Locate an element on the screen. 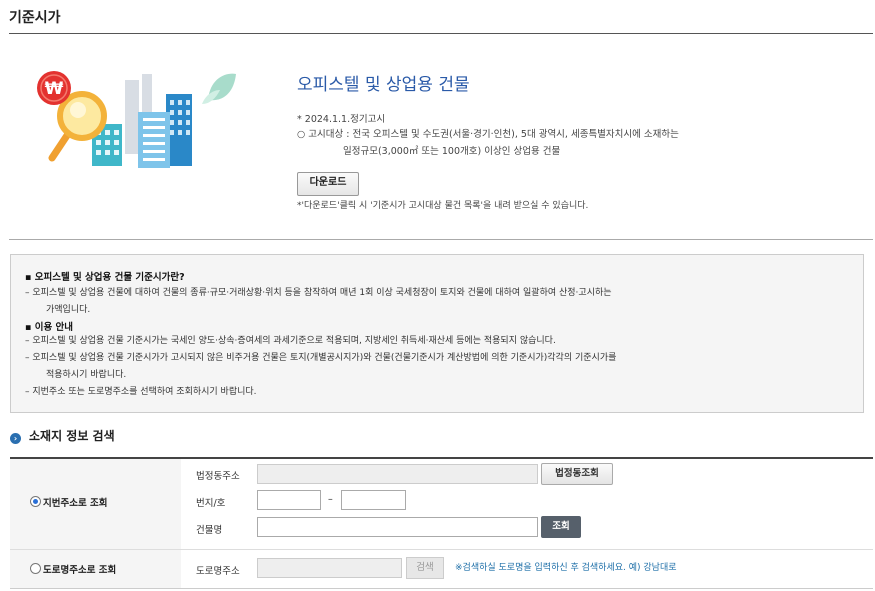 The height and width of the screenshot is (591, 875). section-divider is located at coordinates (441, 239).